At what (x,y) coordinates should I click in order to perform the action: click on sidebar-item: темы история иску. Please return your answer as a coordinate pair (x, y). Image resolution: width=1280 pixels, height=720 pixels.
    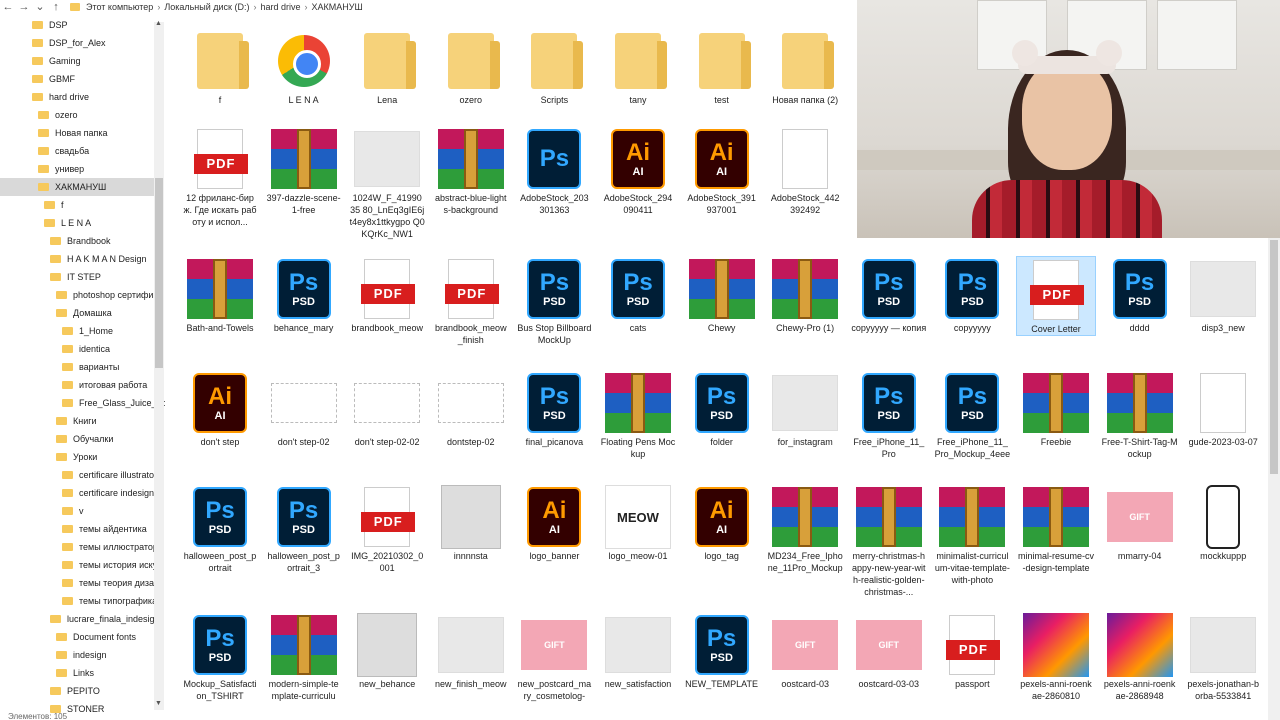
    Looking at the image, I should click on (78, 565).